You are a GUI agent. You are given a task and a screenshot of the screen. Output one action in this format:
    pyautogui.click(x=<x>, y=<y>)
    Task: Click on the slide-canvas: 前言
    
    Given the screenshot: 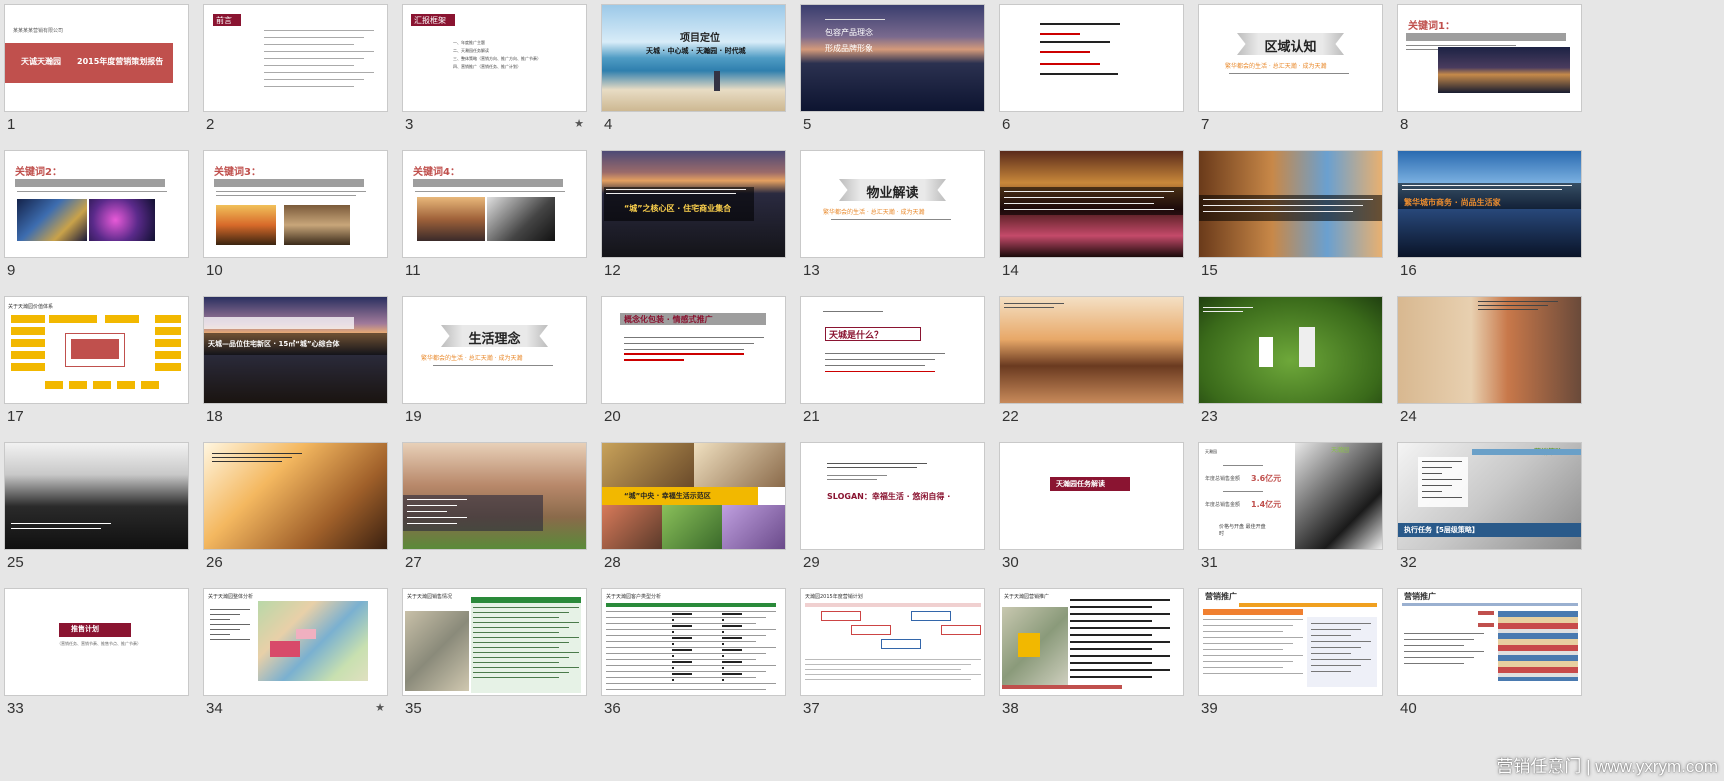 What is the action you would take?
    pyautogui.click(x=295, y=58)
    